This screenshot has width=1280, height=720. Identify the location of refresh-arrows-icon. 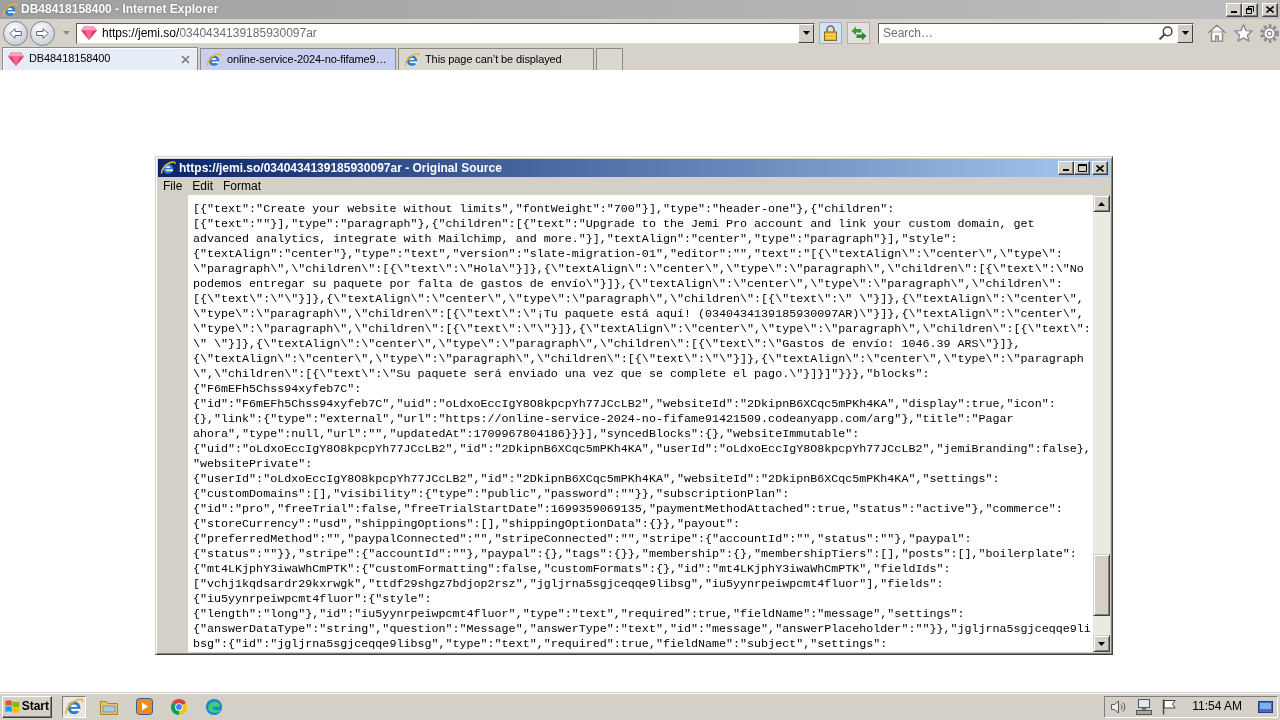
(858, 33).